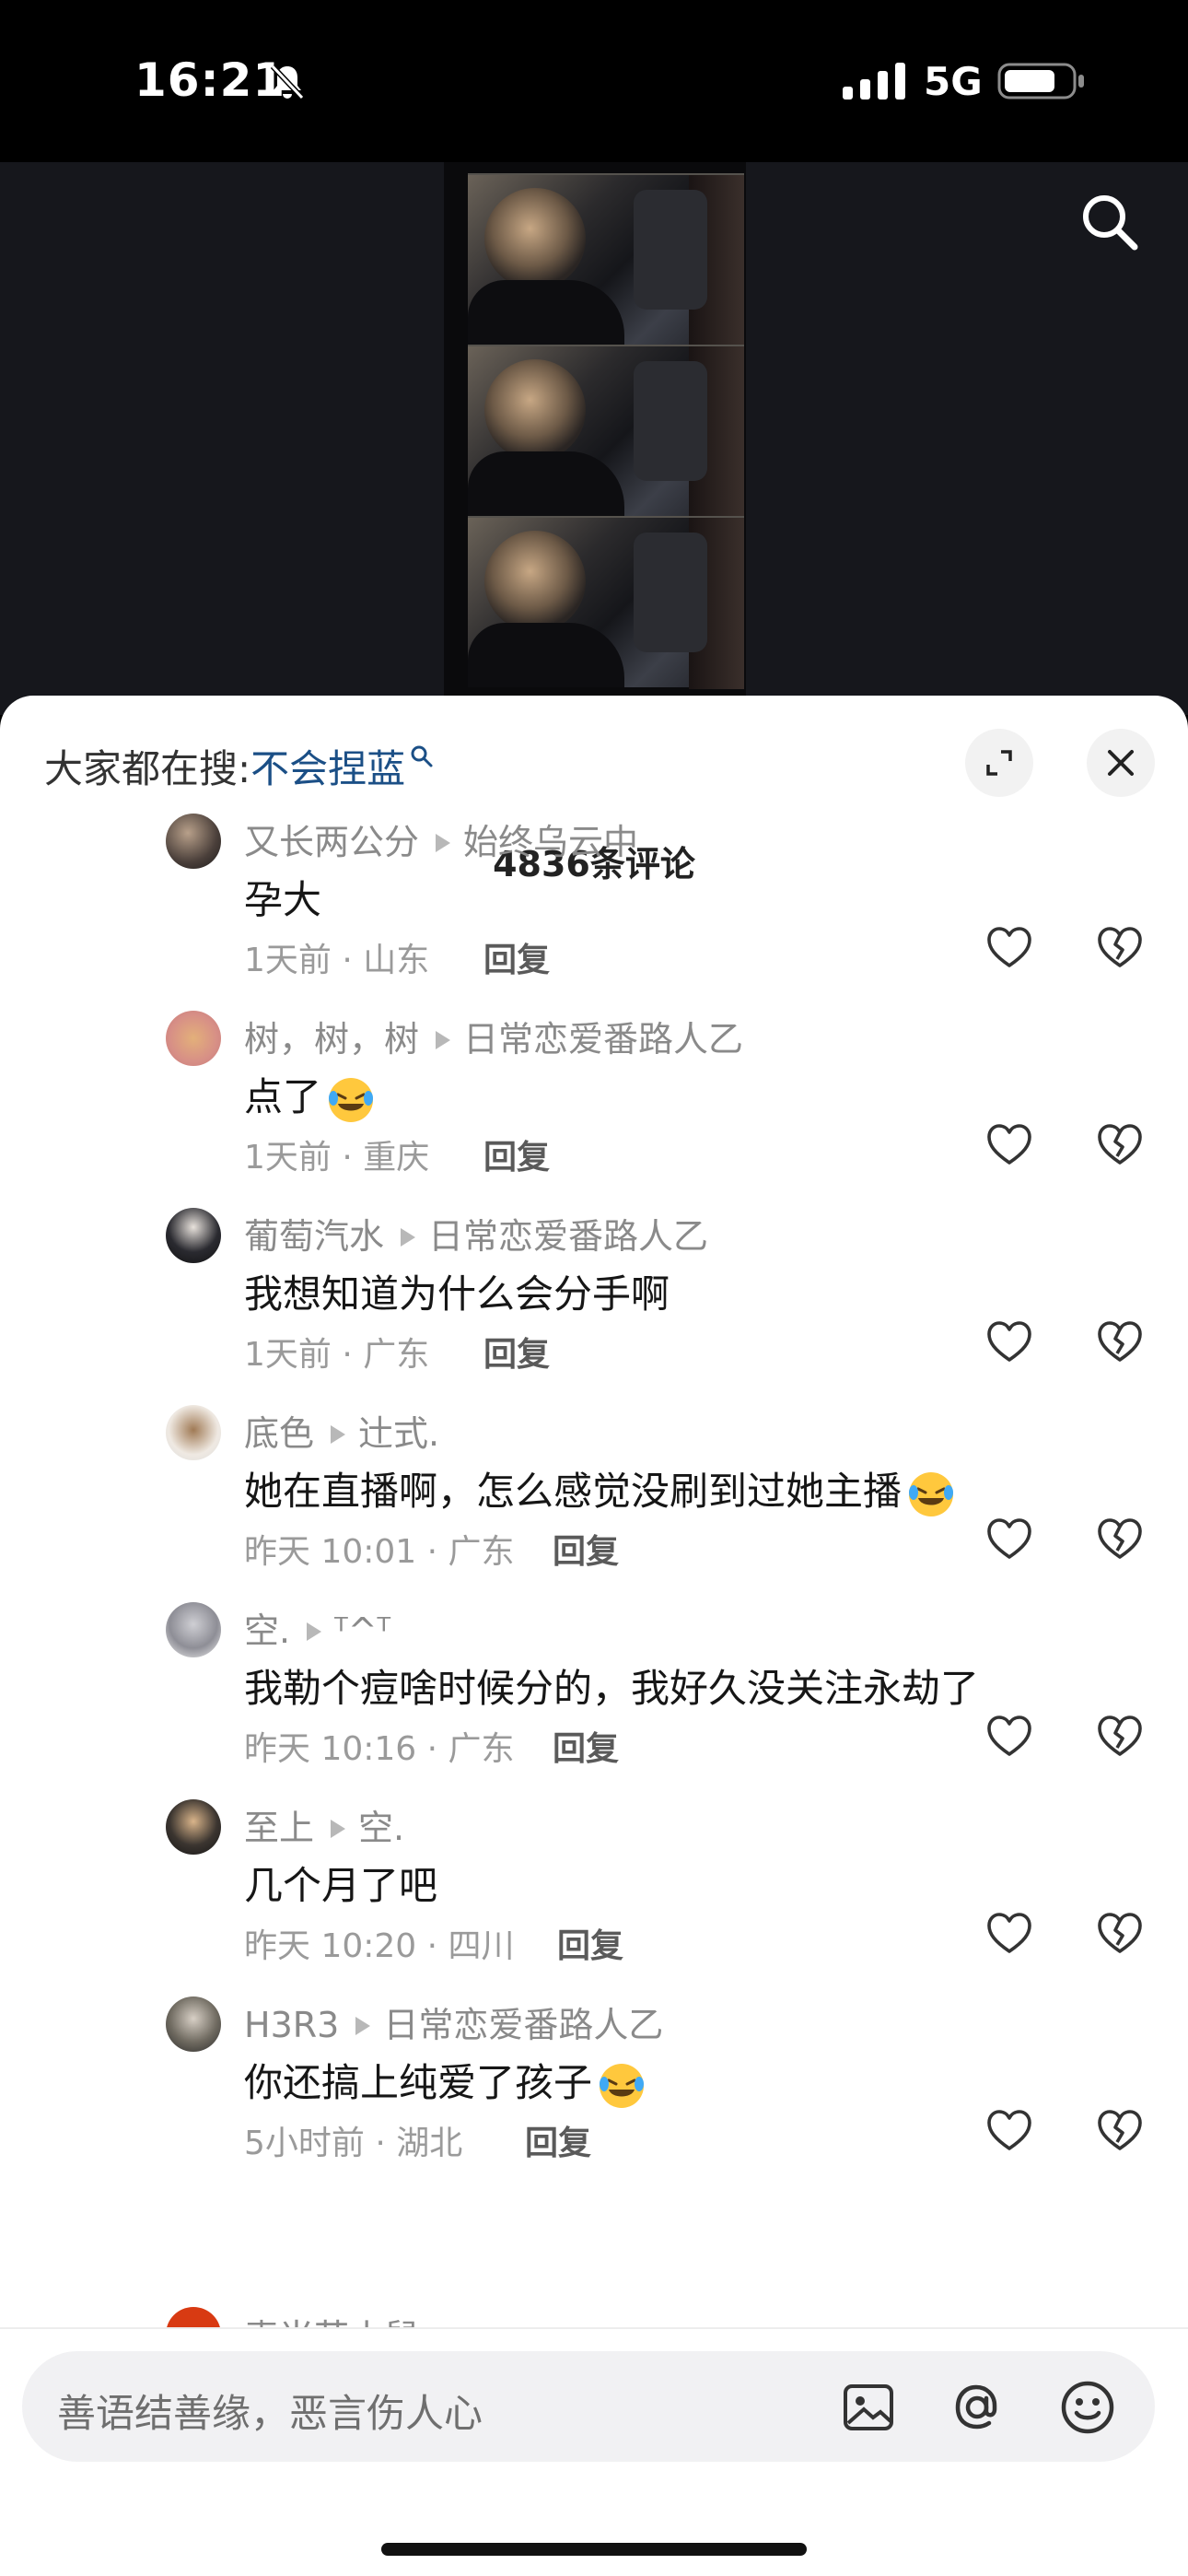 The image size is (1188, 2576). What do you see at coordinates (594, 2549) in the screenshot?
I see `home-indicator` at bounding box center [594, 2549].